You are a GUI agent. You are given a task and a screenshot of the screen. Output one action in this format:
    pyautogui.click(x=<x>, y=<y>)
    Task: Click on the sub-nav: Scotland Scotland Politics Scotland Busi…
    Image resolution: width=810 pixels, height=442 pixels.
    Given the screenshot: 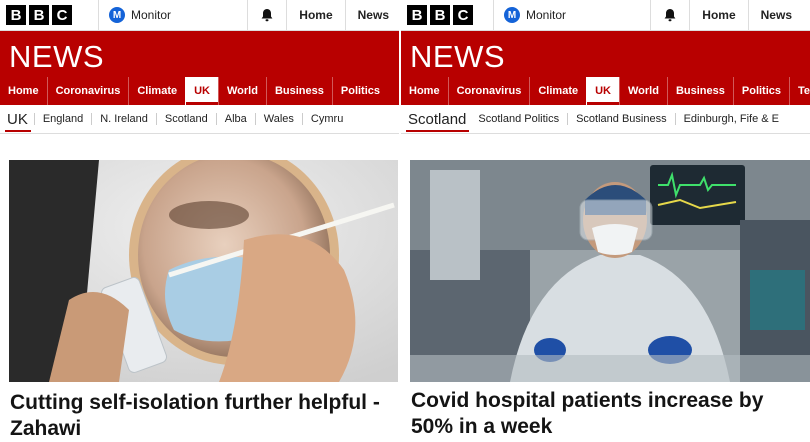 What is the action you would take?
    pyautogui.click(x=605, y=119)
    